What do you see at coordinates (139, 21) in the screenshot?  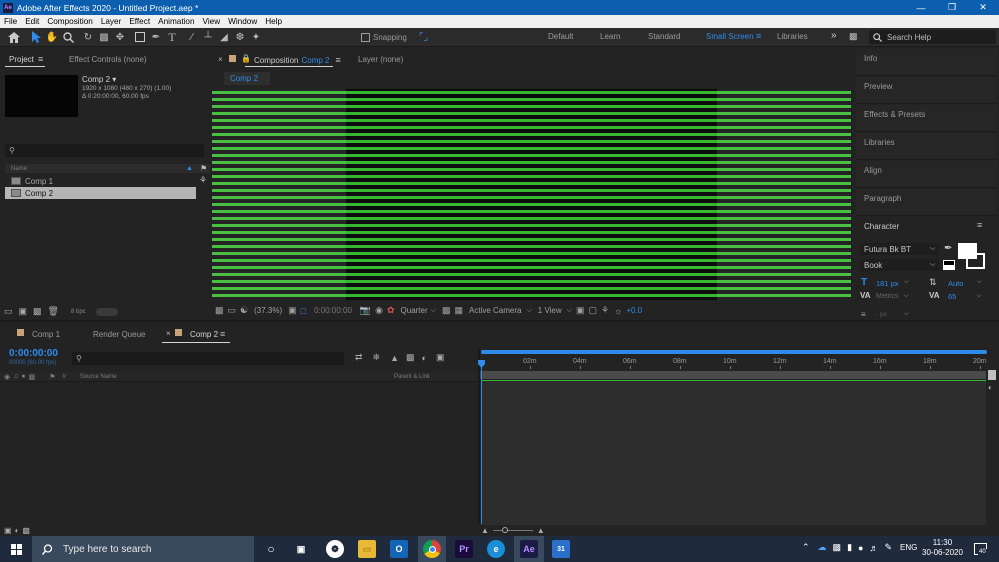 I see `menu-effect: Effect` at bounding box center [139, 21].